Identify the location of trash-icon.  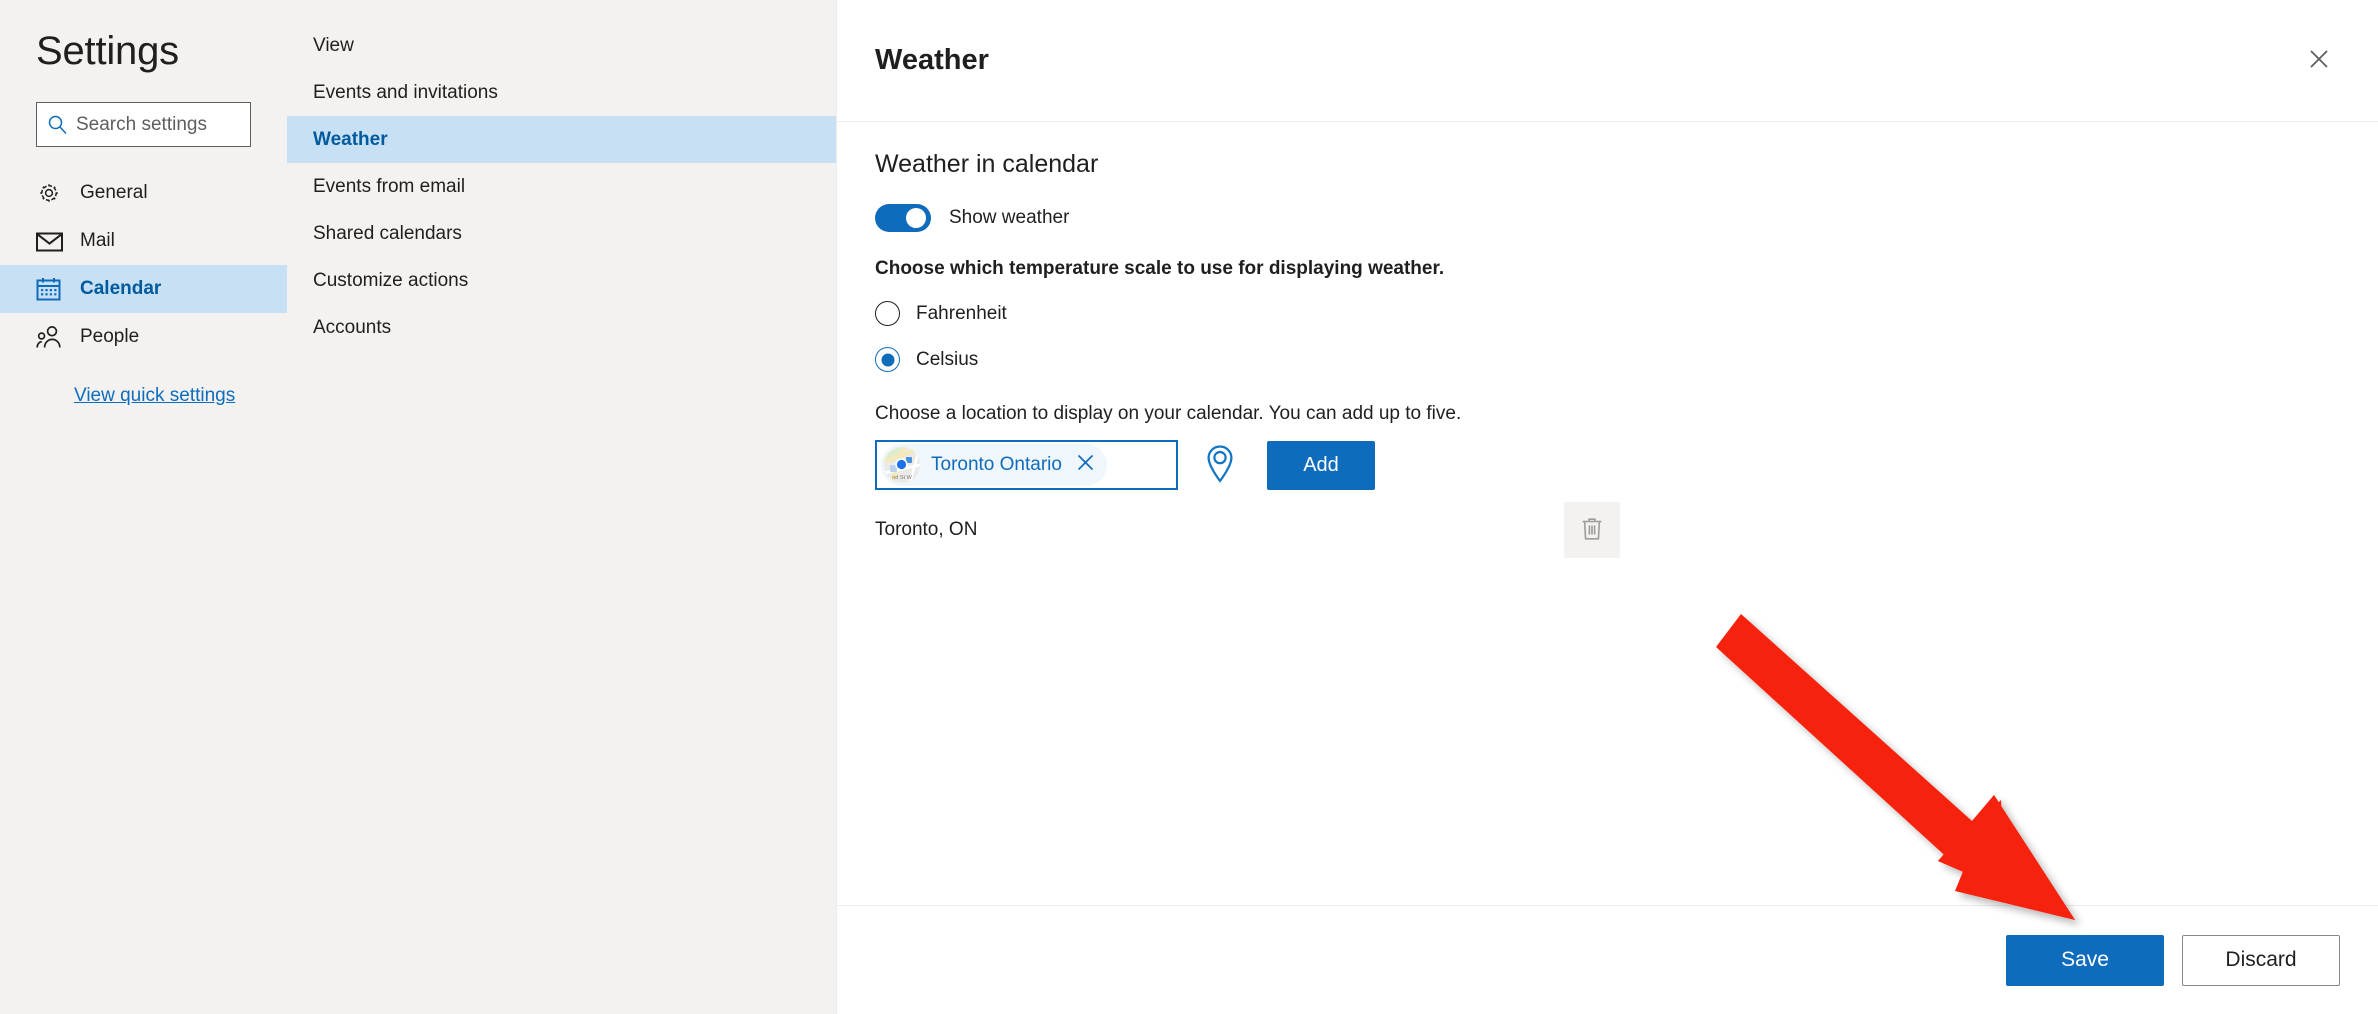
(1592, 530).